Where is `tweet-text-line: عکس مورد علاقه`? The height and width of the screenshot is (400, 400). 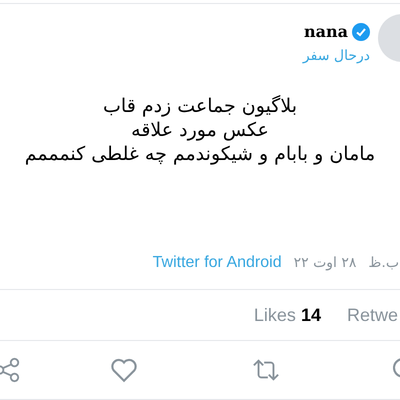 tweet-text-line: عکس مورد علاقه is located at coordinates (200, 130).